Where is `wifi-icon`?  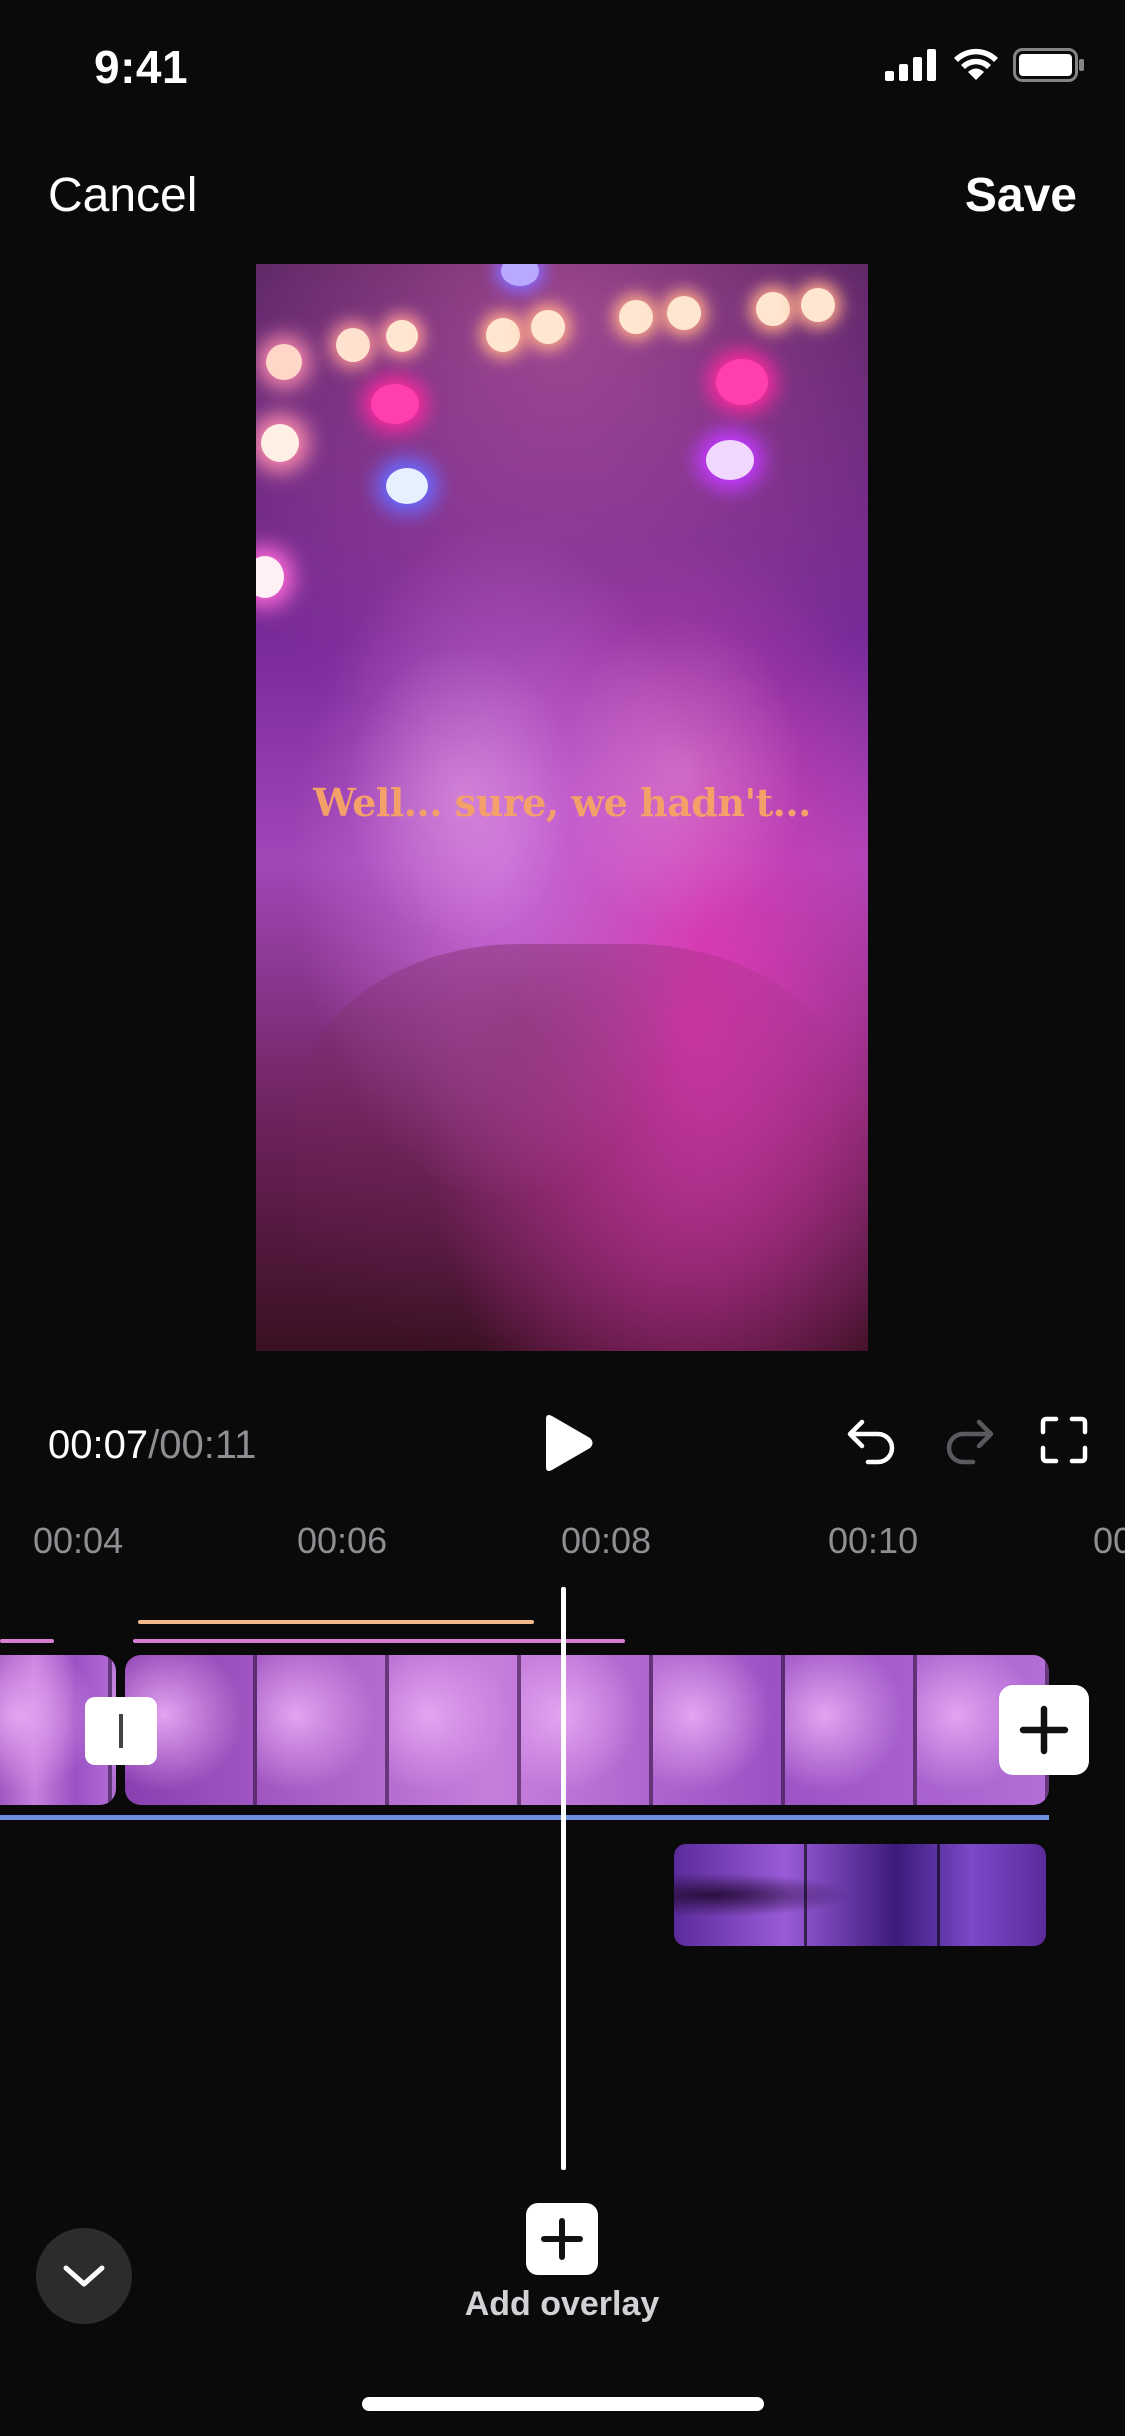
wifi-icon is located at coordinates (976, 64).